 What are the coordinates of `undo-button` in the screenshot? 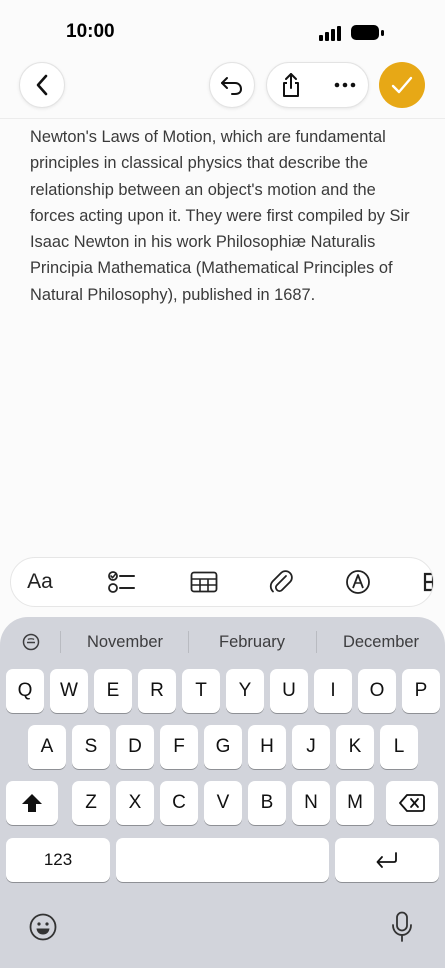 It's located at (232, 85).